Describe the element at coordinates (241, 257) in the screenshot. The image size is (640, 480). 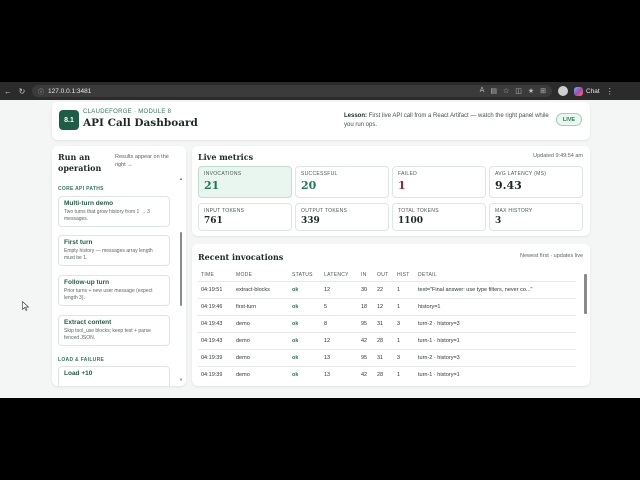
I see `invocations-title: Recent invocations` at that location.